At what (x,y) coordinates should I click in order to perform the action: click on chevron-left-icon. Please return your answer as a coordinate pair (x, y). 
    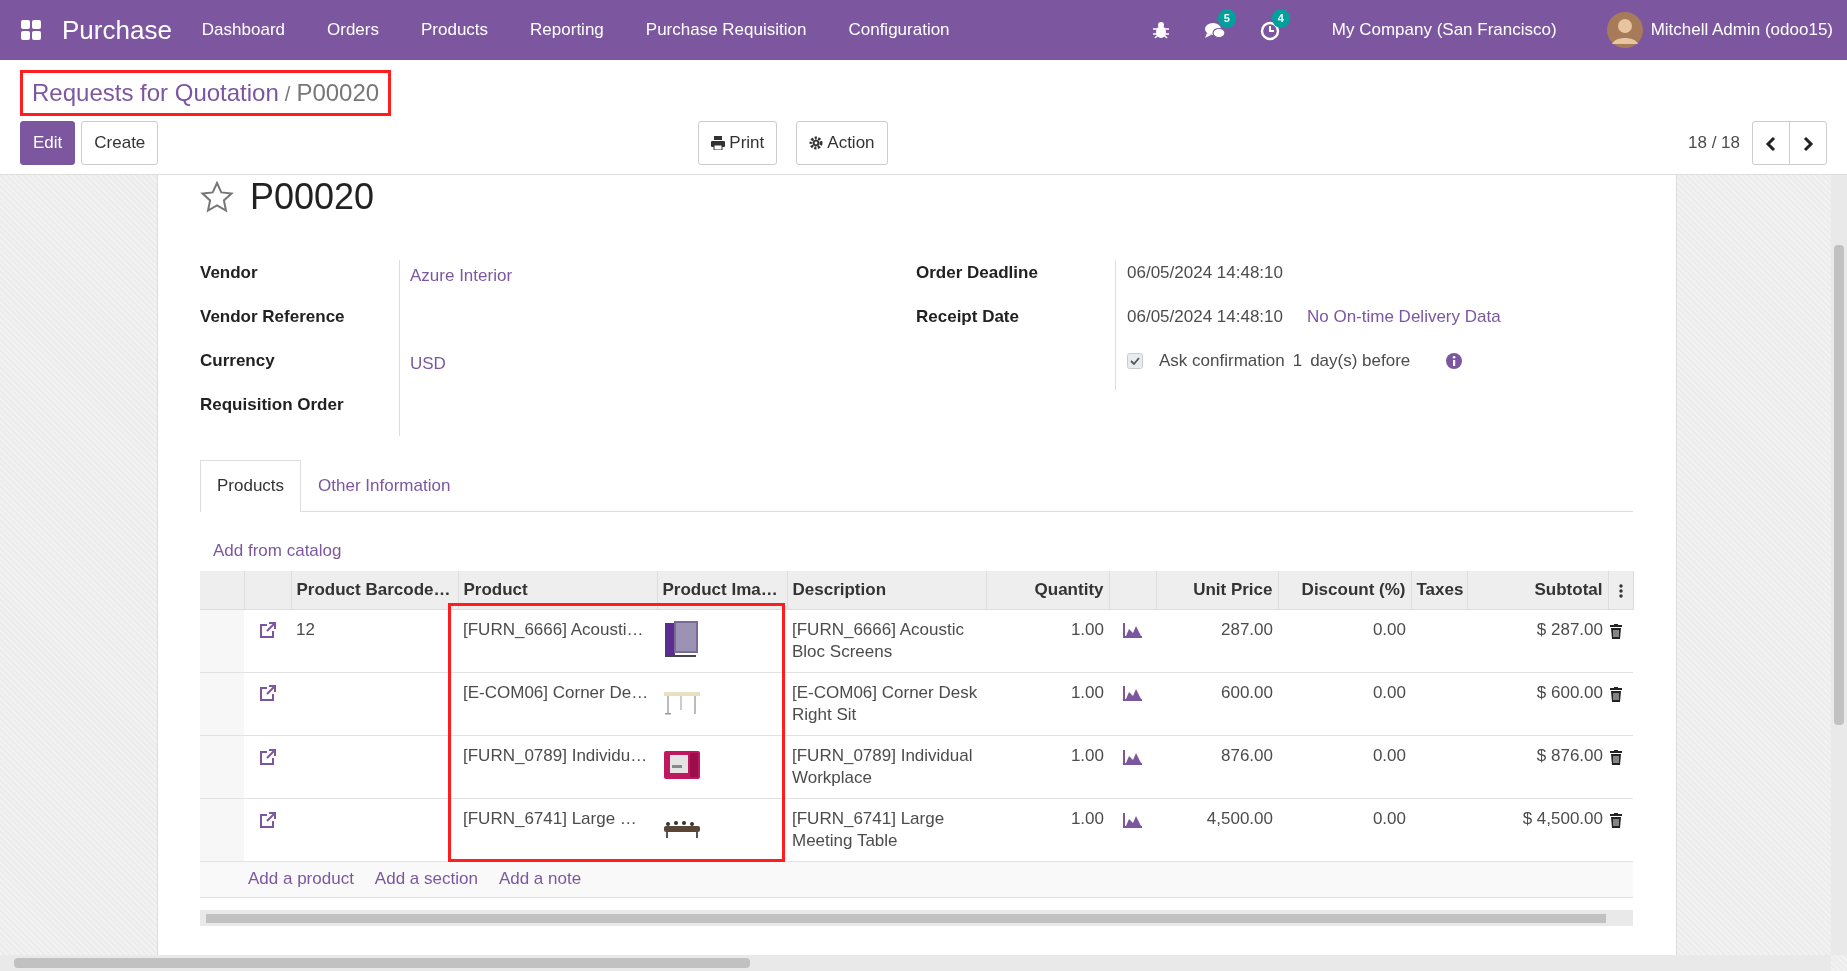
    Looking at the image, I should click on (1771, 143).